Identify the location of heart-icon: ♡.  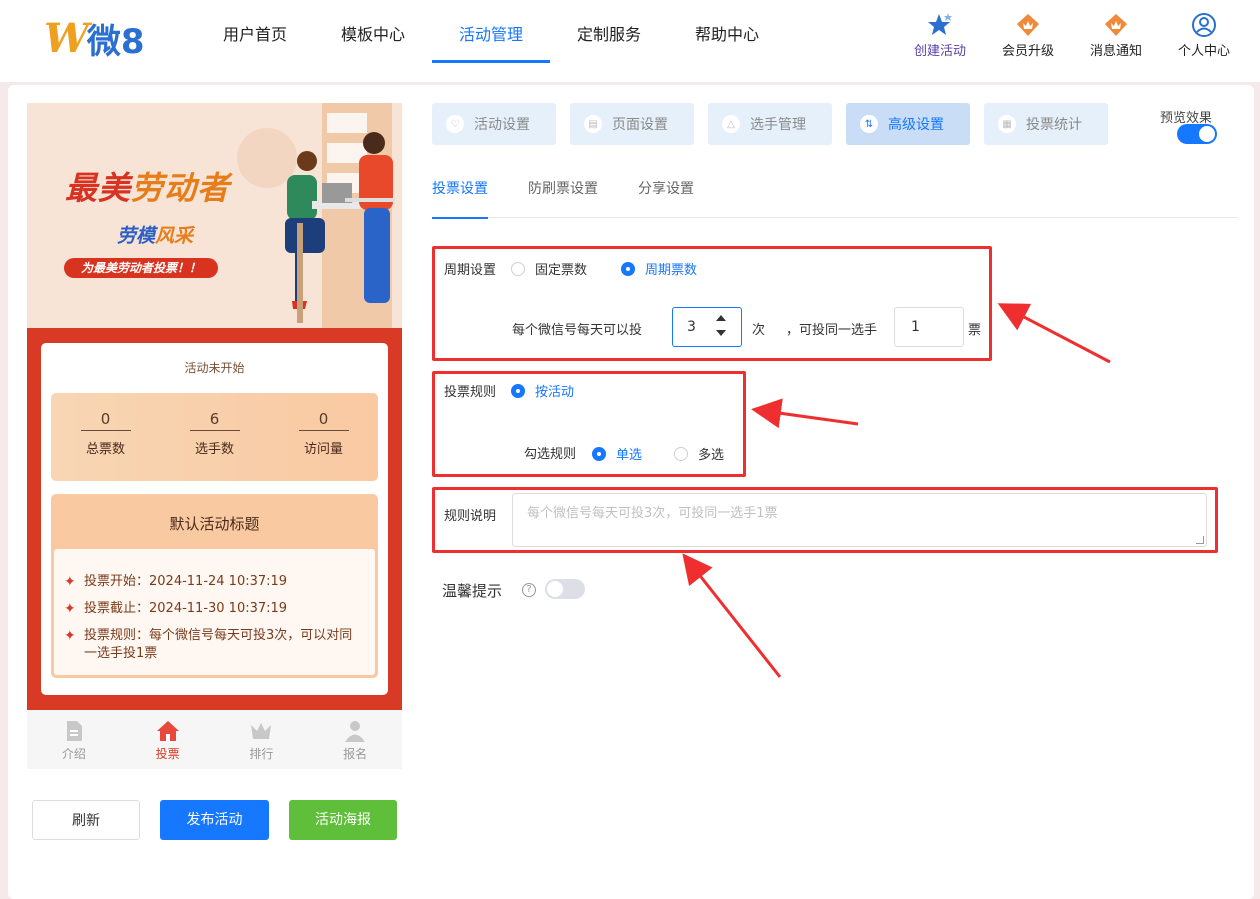
(455, 124).